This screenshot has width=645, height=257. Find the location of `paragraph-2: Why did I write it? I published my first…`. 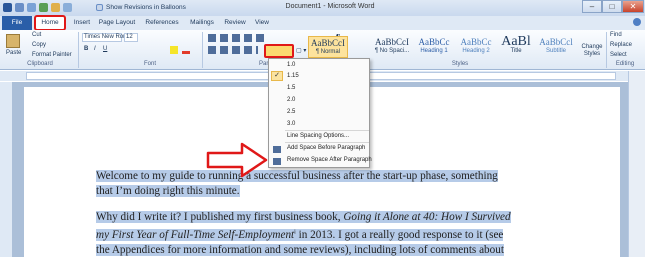

paragraph-2: Why did I write it? I published my first… is located at coordinates (331, 233).